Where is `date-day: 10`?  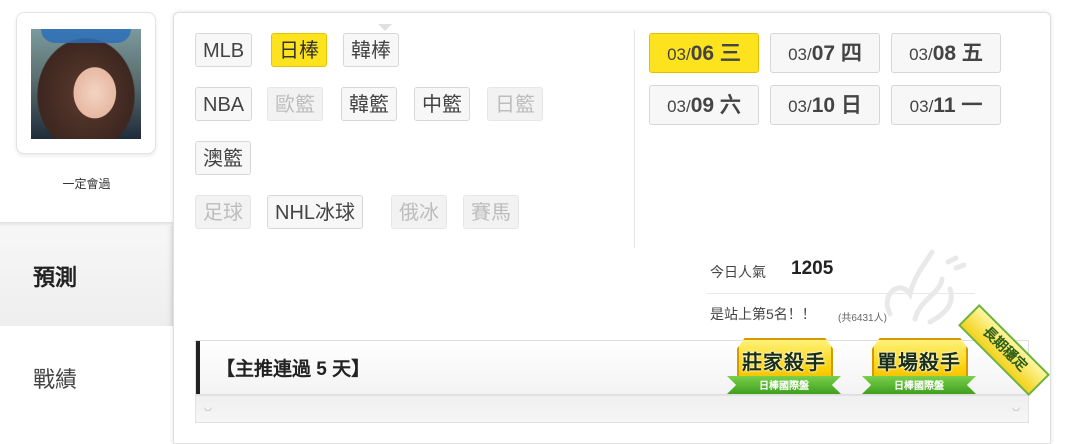 date-day: 10 is located at coordinates (823, 105).